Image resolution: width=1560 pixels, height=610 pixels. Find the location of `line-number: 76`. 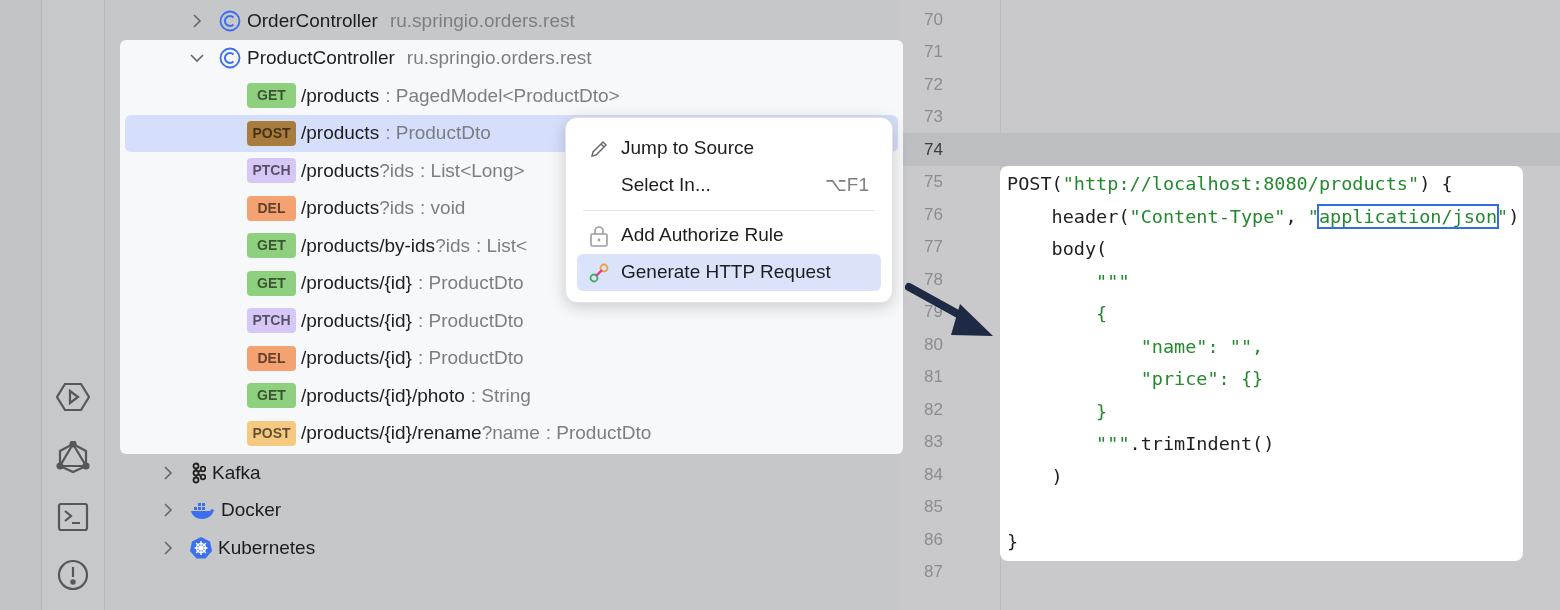

line-number: 76 is located at coordinates (933, 214).